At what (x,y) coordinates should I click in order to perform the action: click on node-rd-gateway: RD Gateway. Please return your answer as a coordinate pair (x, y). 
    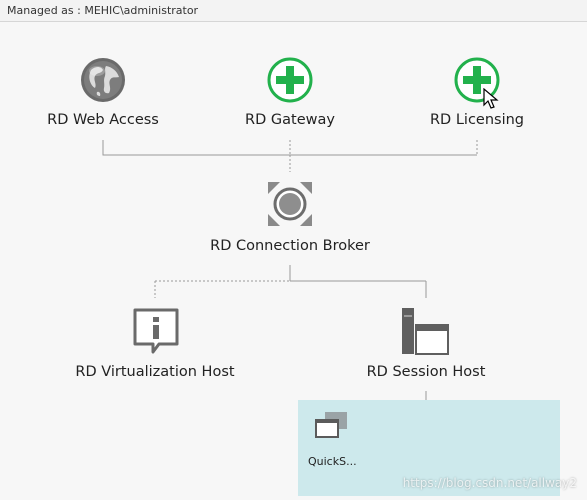
    Looking at the image, I should click on (290, 94).